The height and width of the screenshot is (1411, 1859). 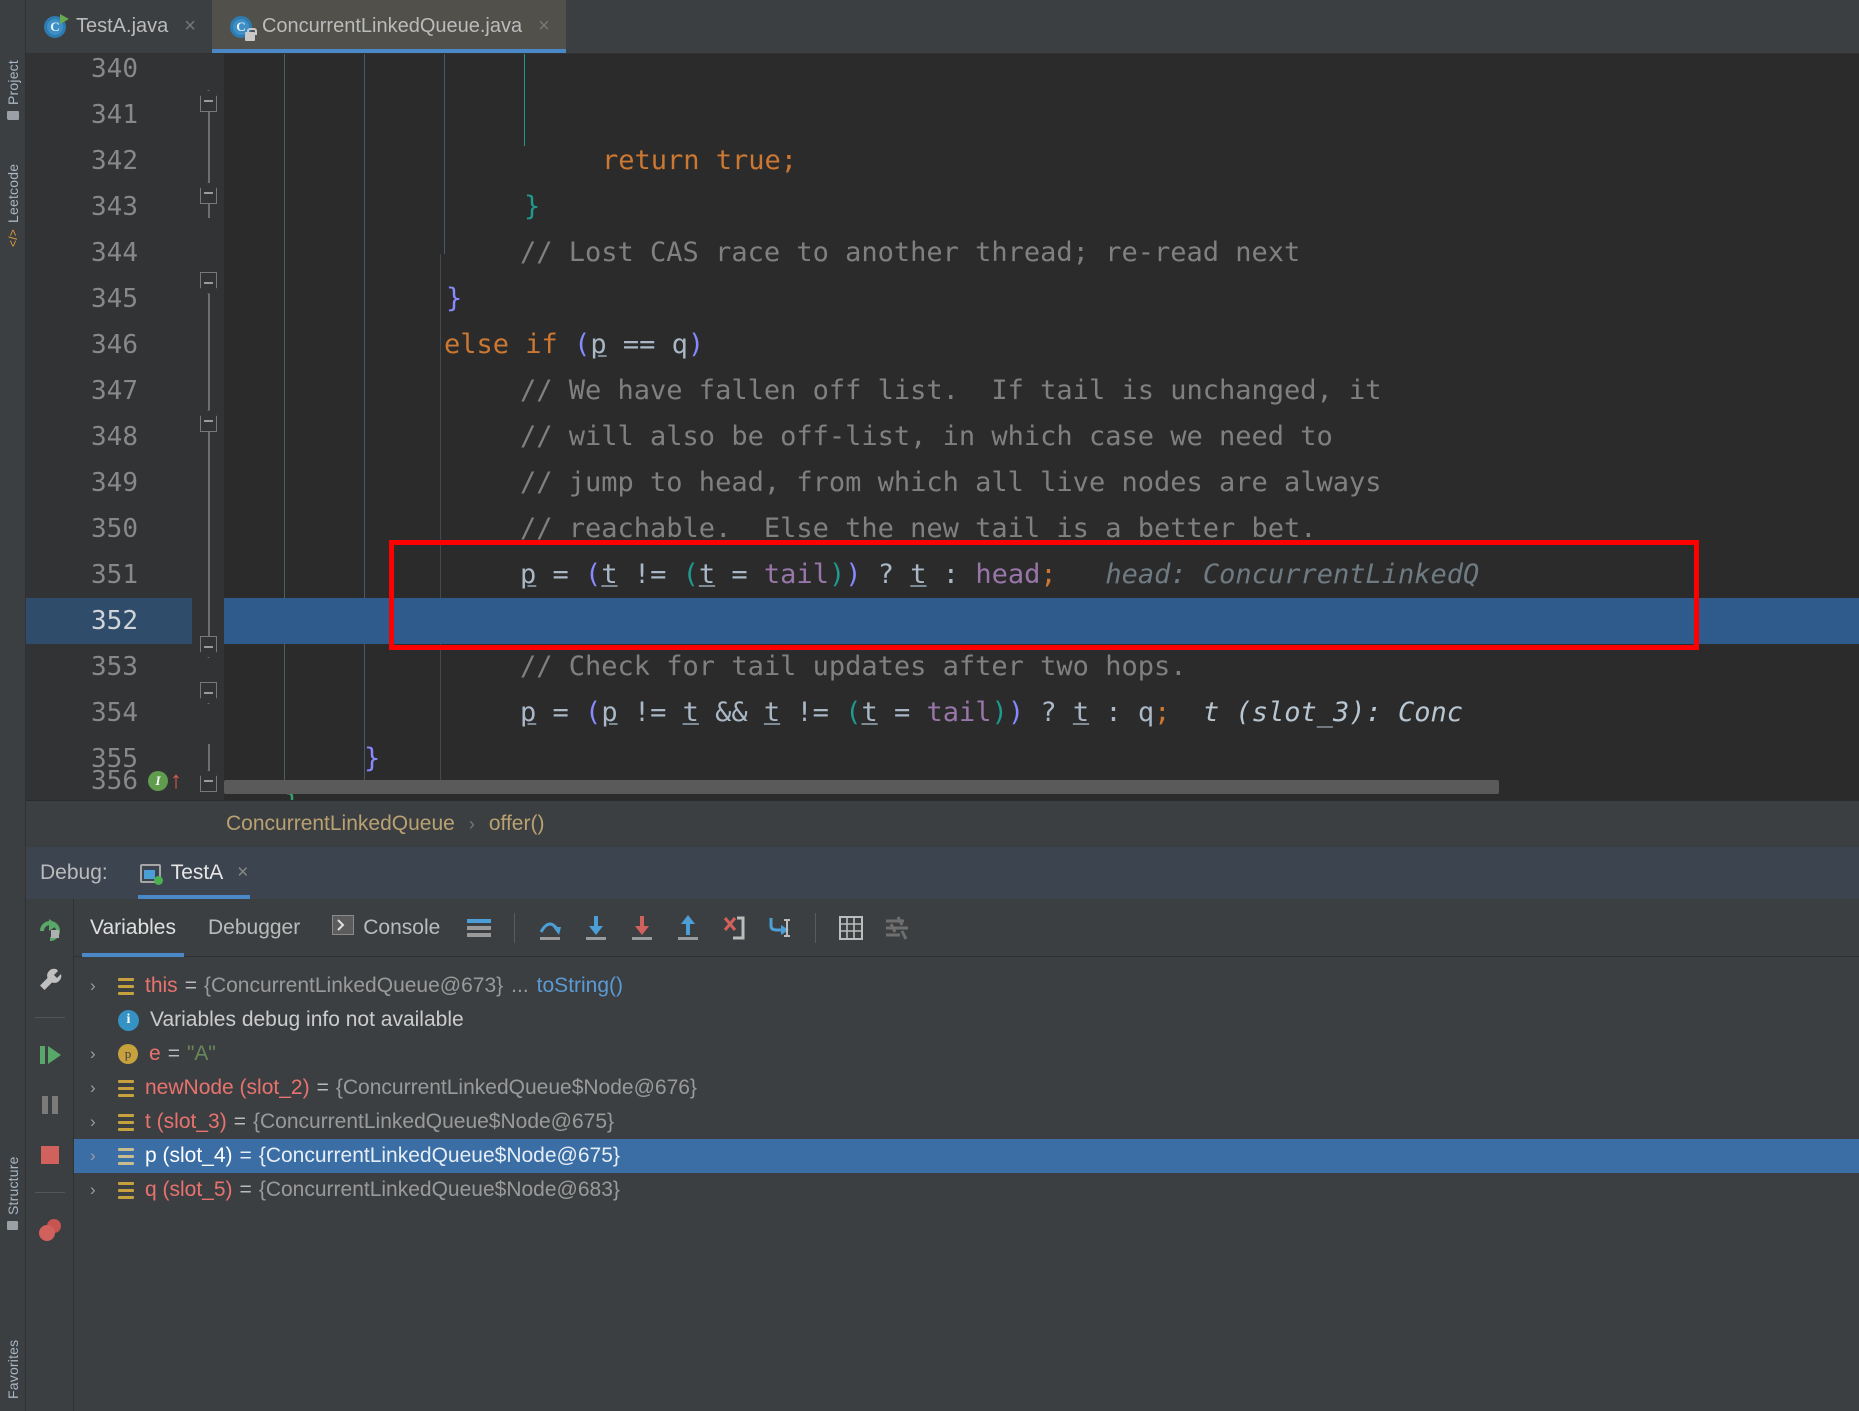 What do you see at coordinates (343, 927) in the screenshot?
I see `console-icon` at bounding box center [343, 927].